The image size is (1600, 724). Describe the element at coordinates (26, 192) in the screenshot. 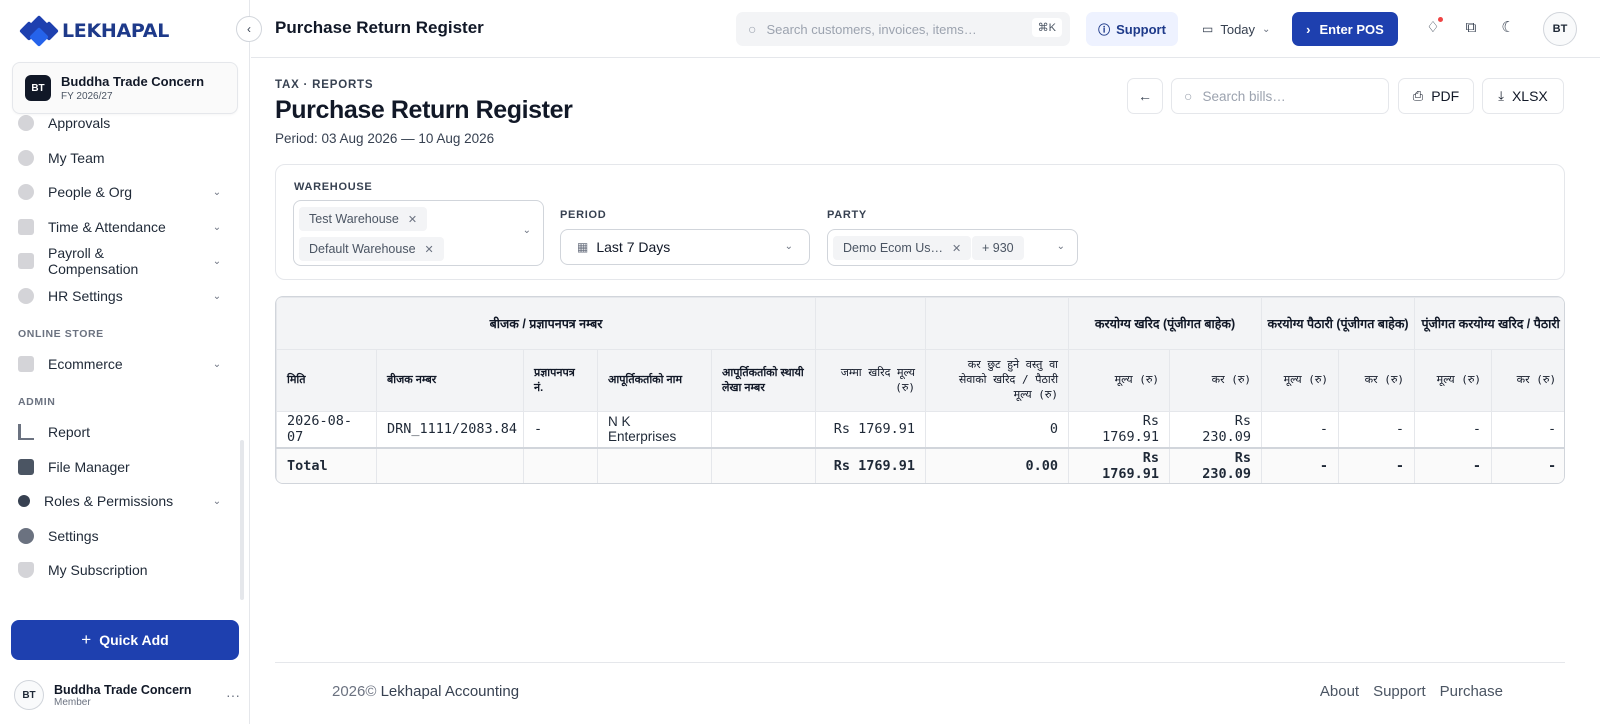

I see `people-icon` at that location.